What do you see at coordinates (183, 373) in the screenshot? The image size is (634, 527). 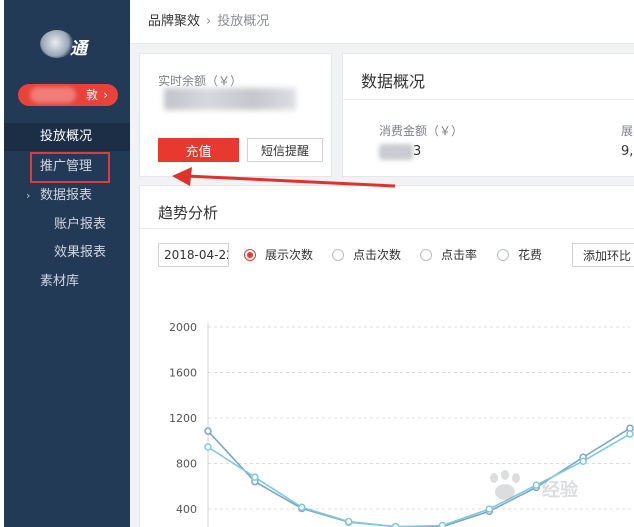 I see `y-tick-label: 1600` at bounding box center [183, 373].